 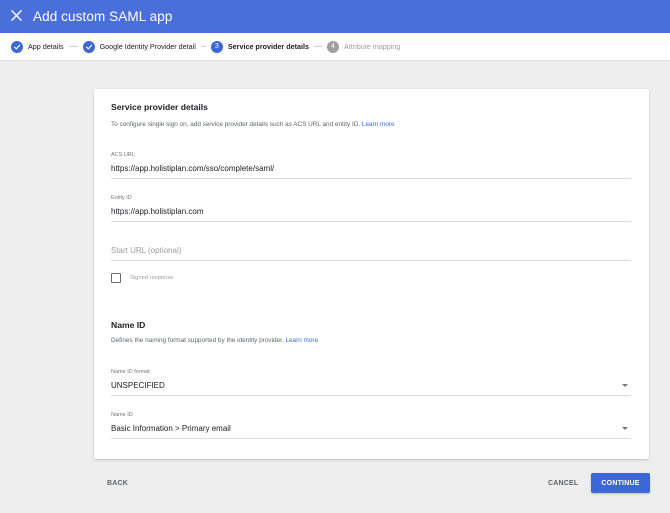 I want to click on step-label: Google Identity Provider detail, so click(x=147, y=46).